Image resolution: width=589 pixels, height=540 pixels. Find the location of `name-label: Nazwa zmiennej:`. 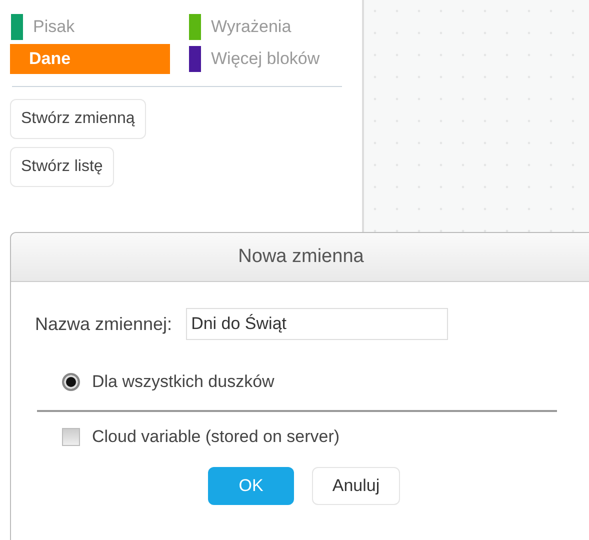

name-label: Nazwa zmiennej: is located at coordinates (103, 324).